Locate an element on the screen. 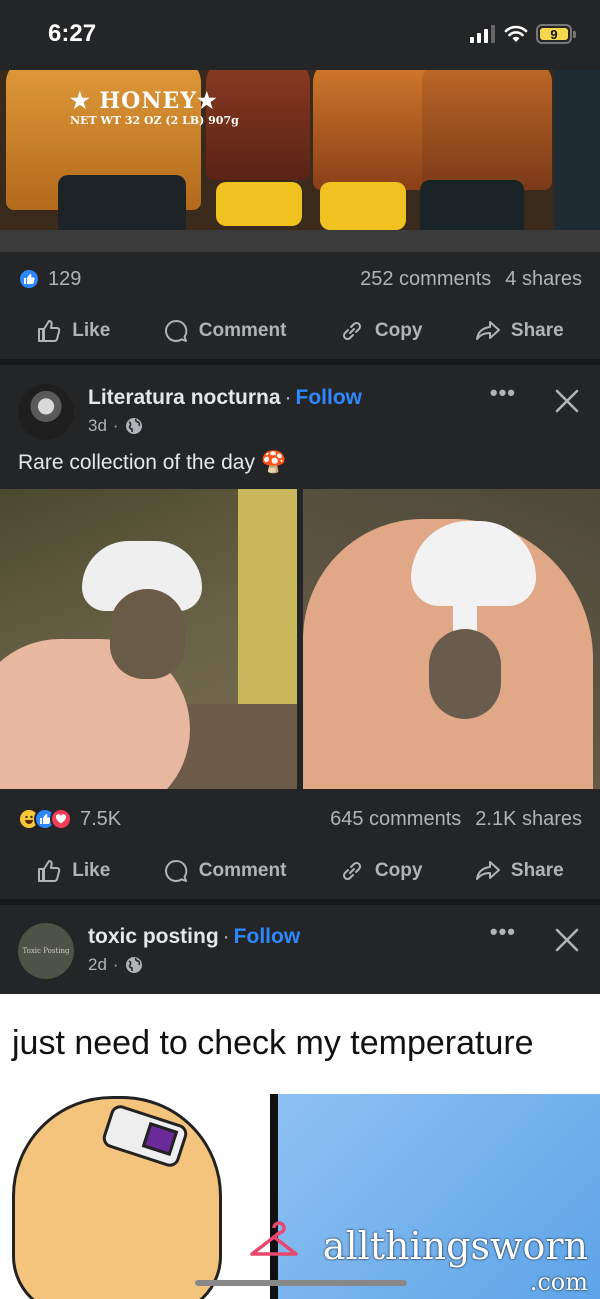 The image size is (600, 1299). hanger-logo-icon is located at coordinates (274, 1238).